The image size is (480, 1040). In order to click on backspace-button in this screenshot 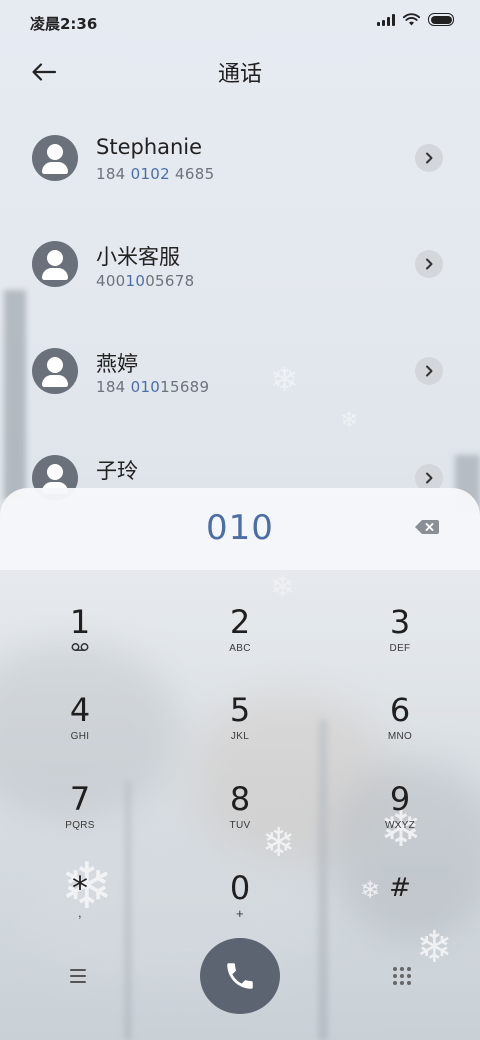, I will do `click(427, 527)`.